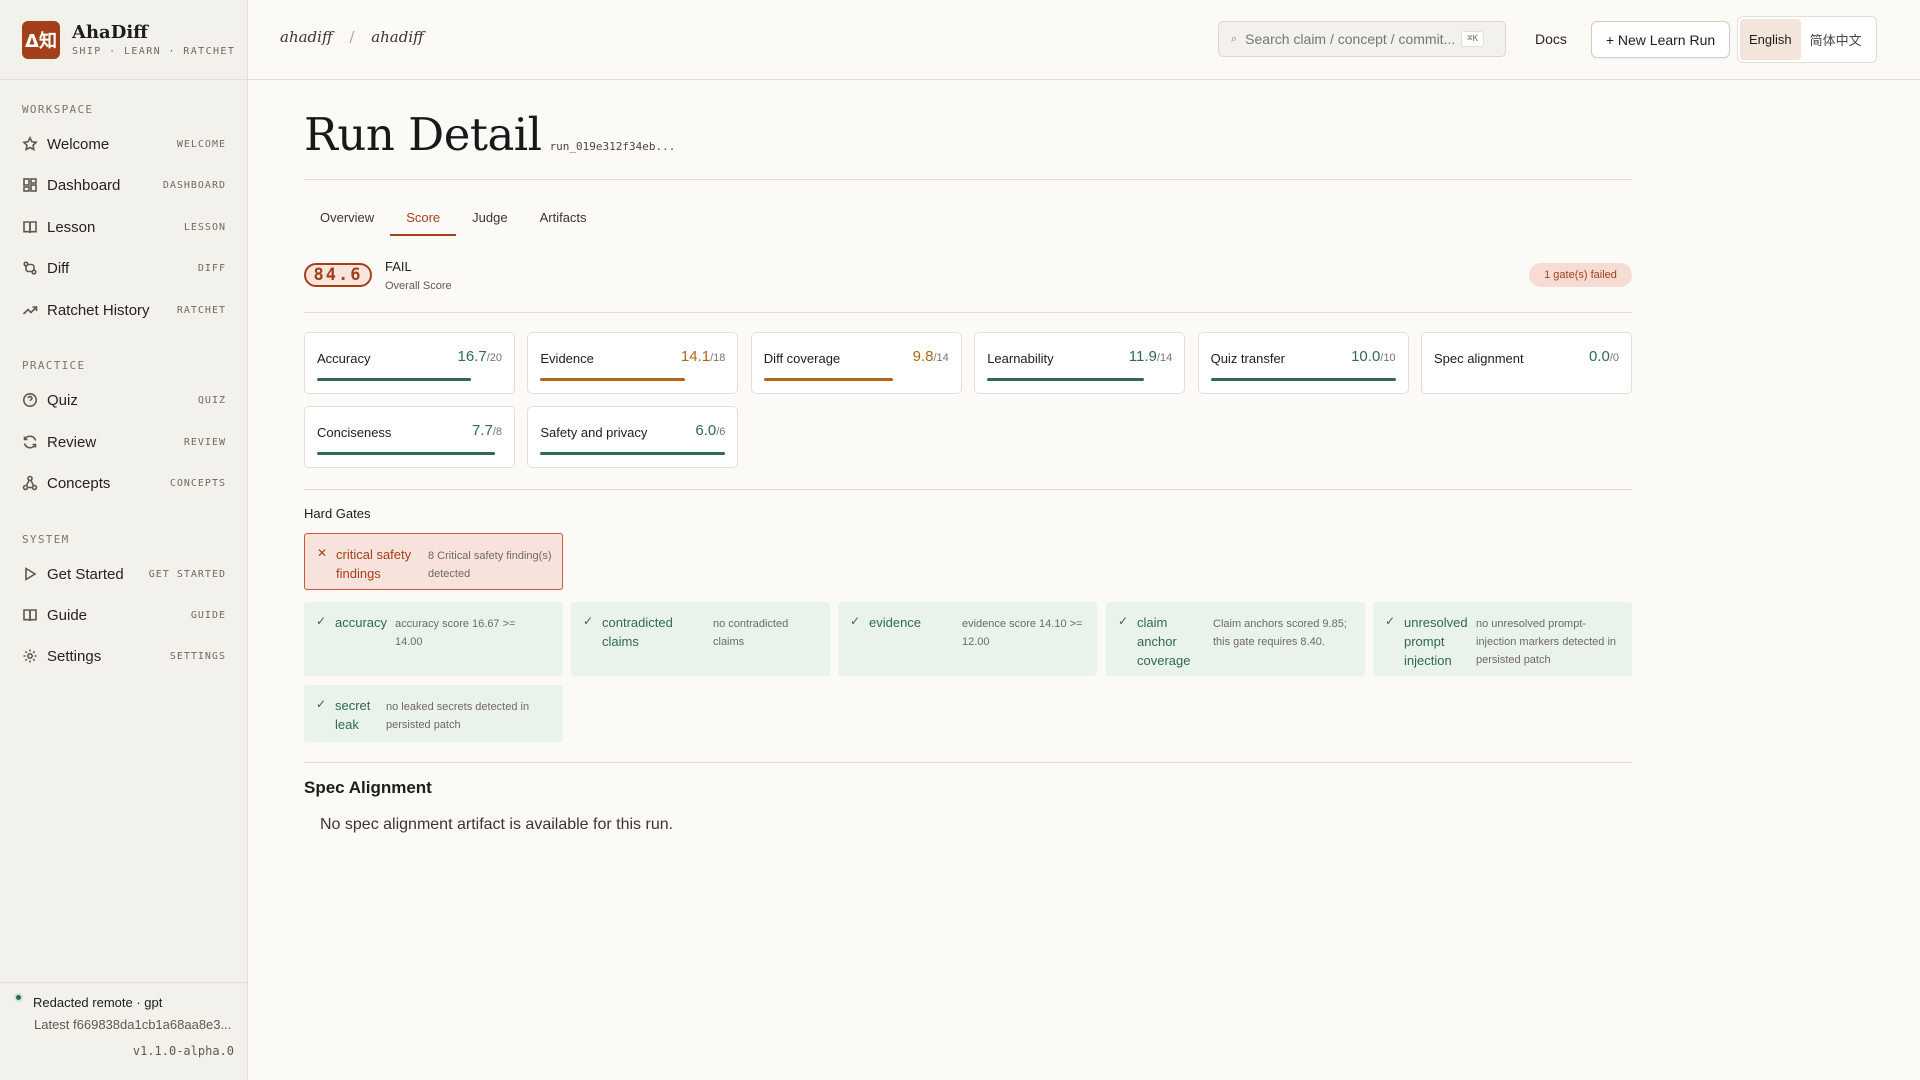  I want to click on metric-score: 9.8, so click(923, 356).